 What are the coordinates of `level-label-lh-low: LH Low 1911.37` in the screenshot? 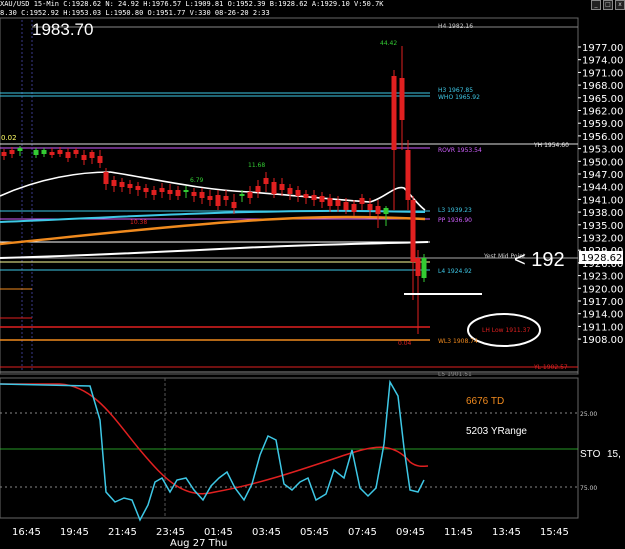 It's located at (506, 330).